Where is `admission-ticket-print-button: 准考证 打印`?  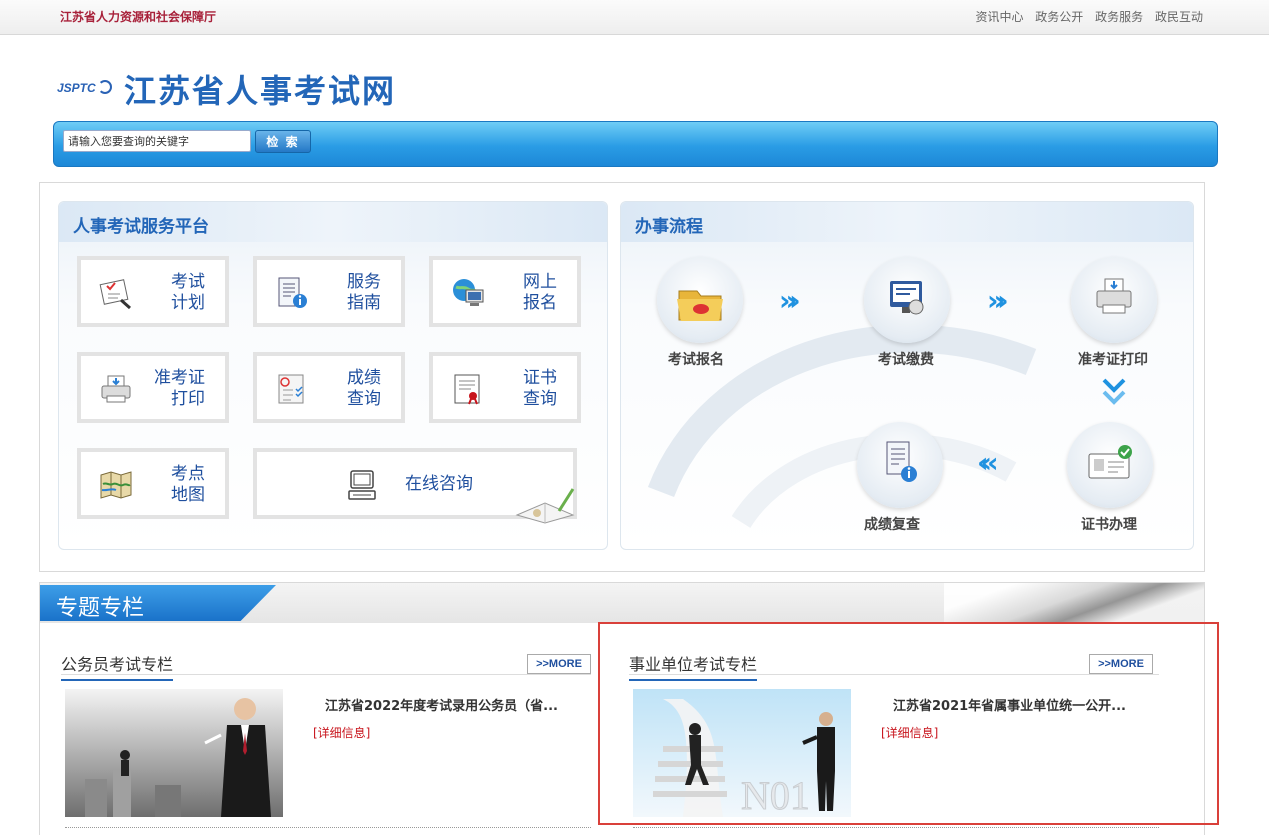
admission-ticket-print-button: 准考证 打印 is located at coordinates (153, 387).